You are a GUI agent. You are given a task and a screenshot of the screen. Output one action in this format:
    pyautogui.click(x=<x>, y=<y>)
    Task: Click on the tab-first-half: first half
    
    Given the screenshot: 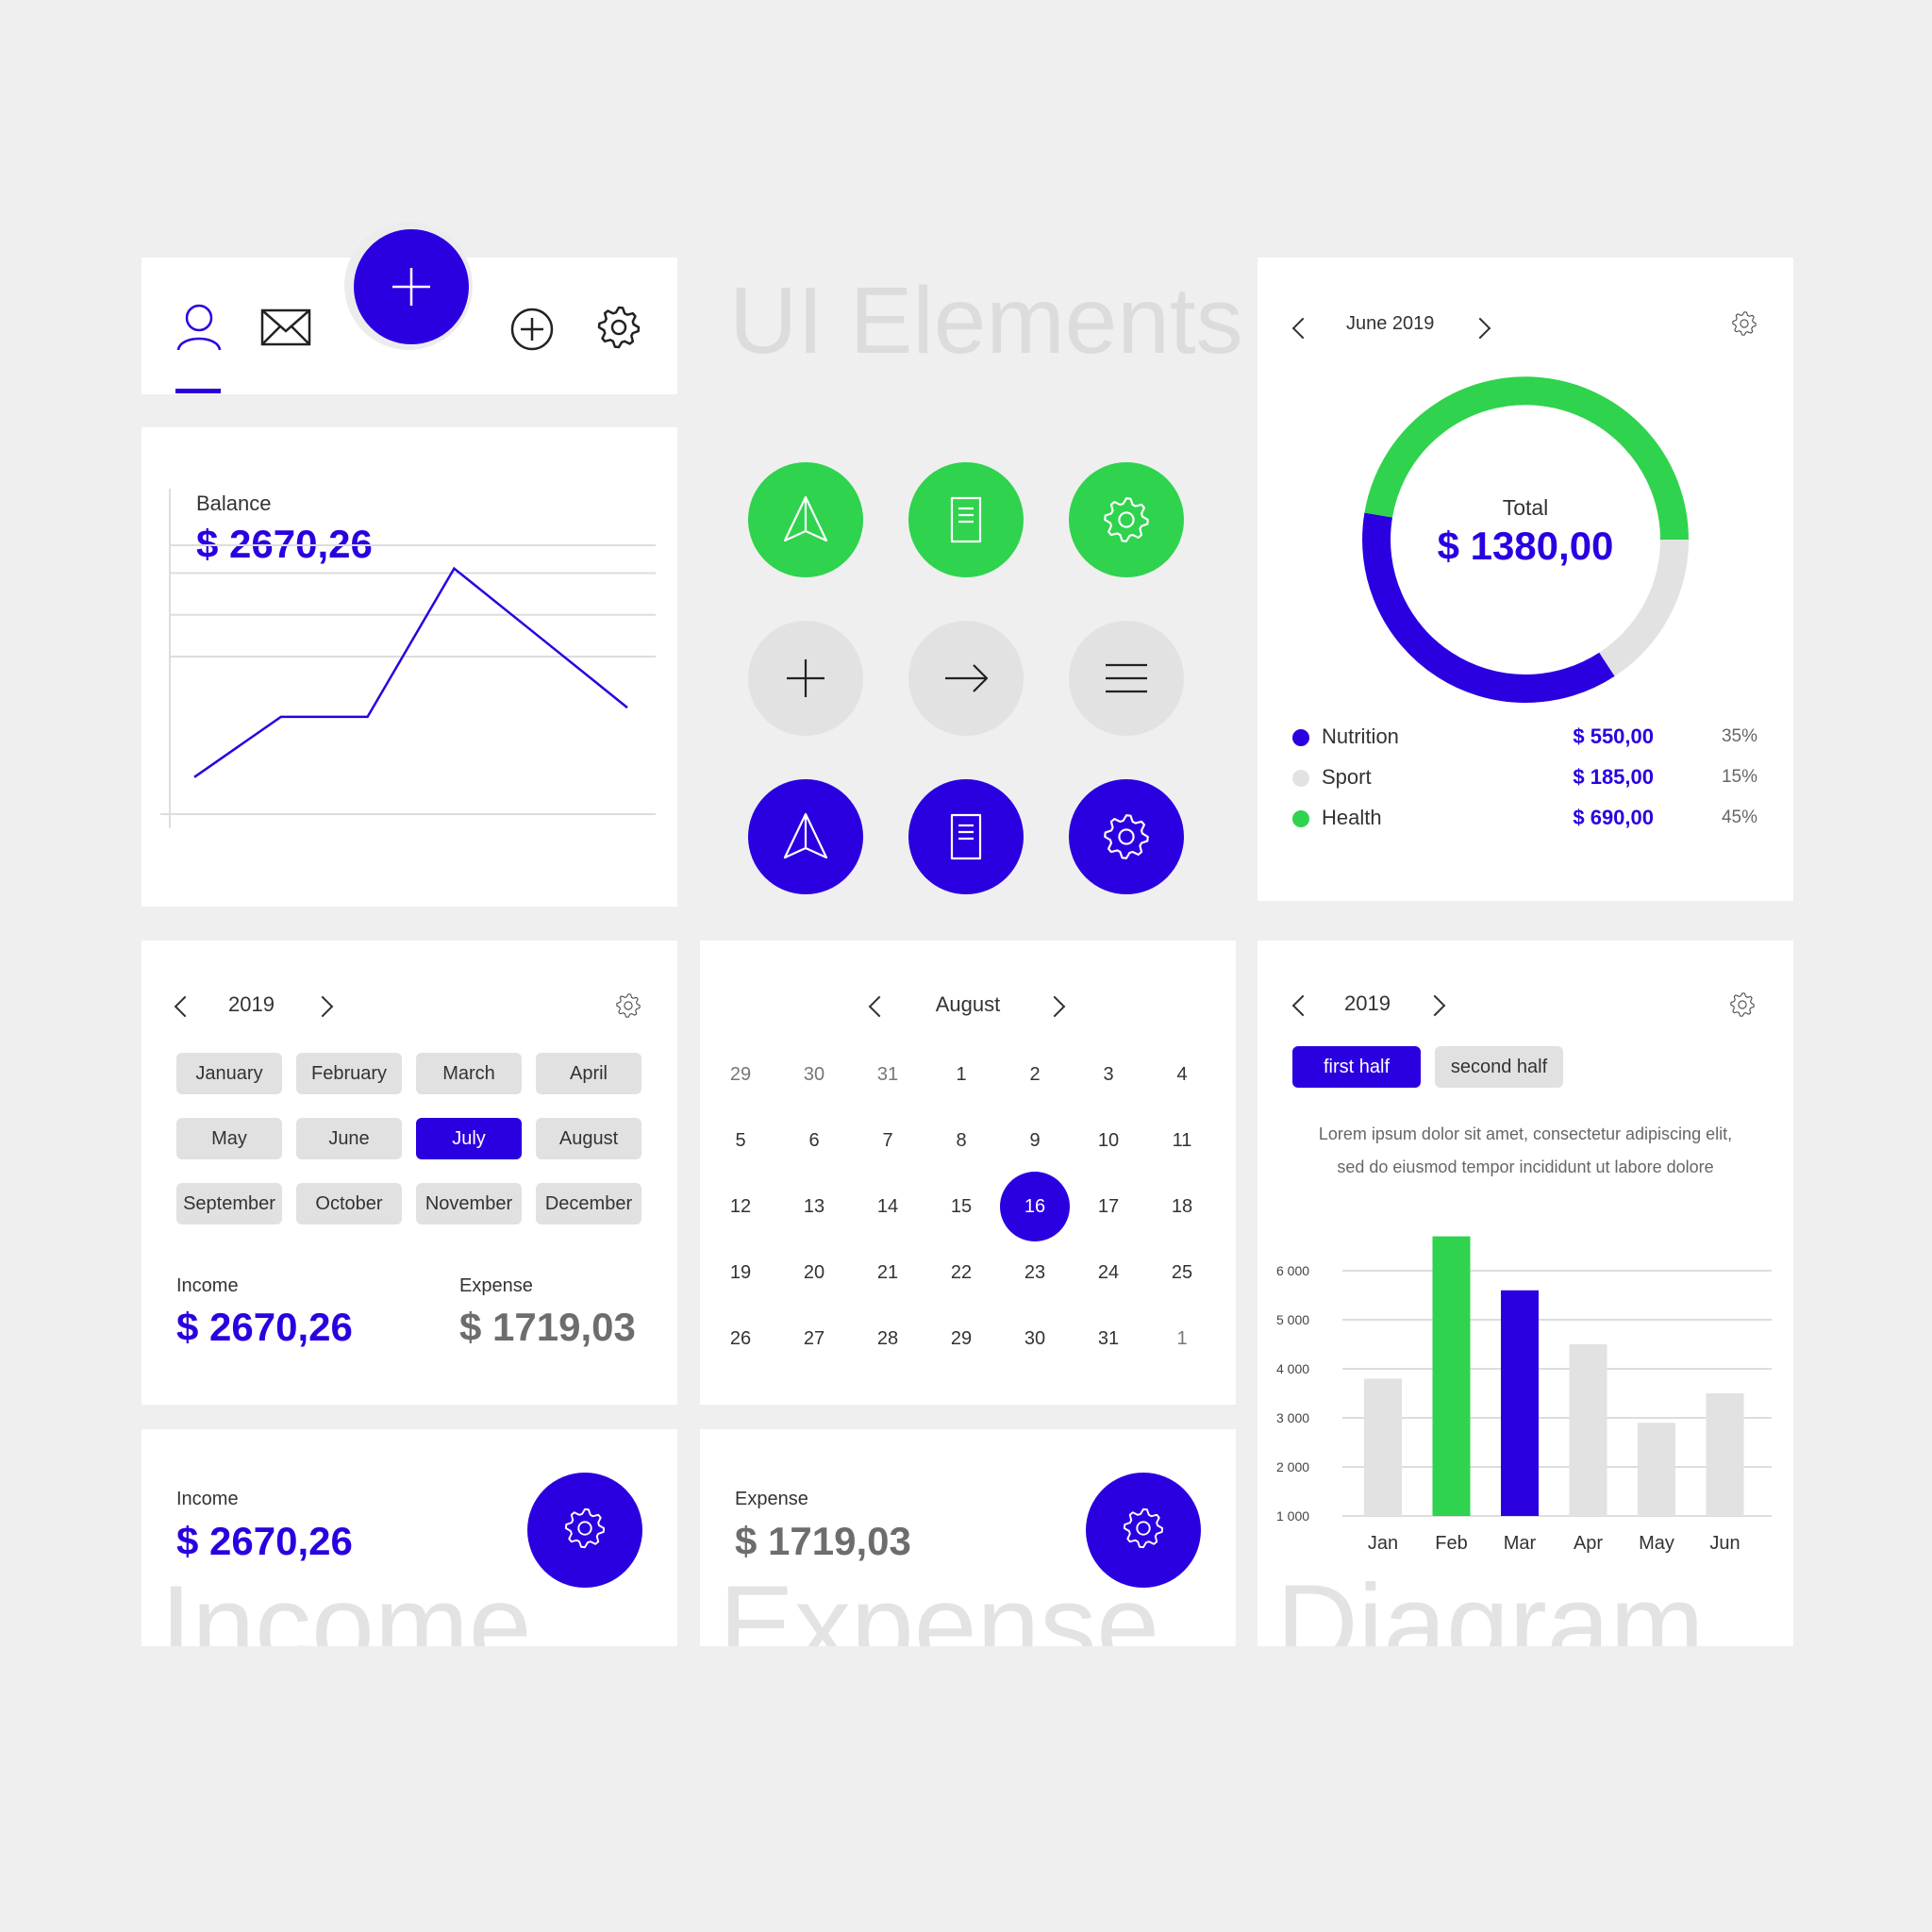 What is the action you would take?
    pyautogui.click(x=1356, y=1067)
    